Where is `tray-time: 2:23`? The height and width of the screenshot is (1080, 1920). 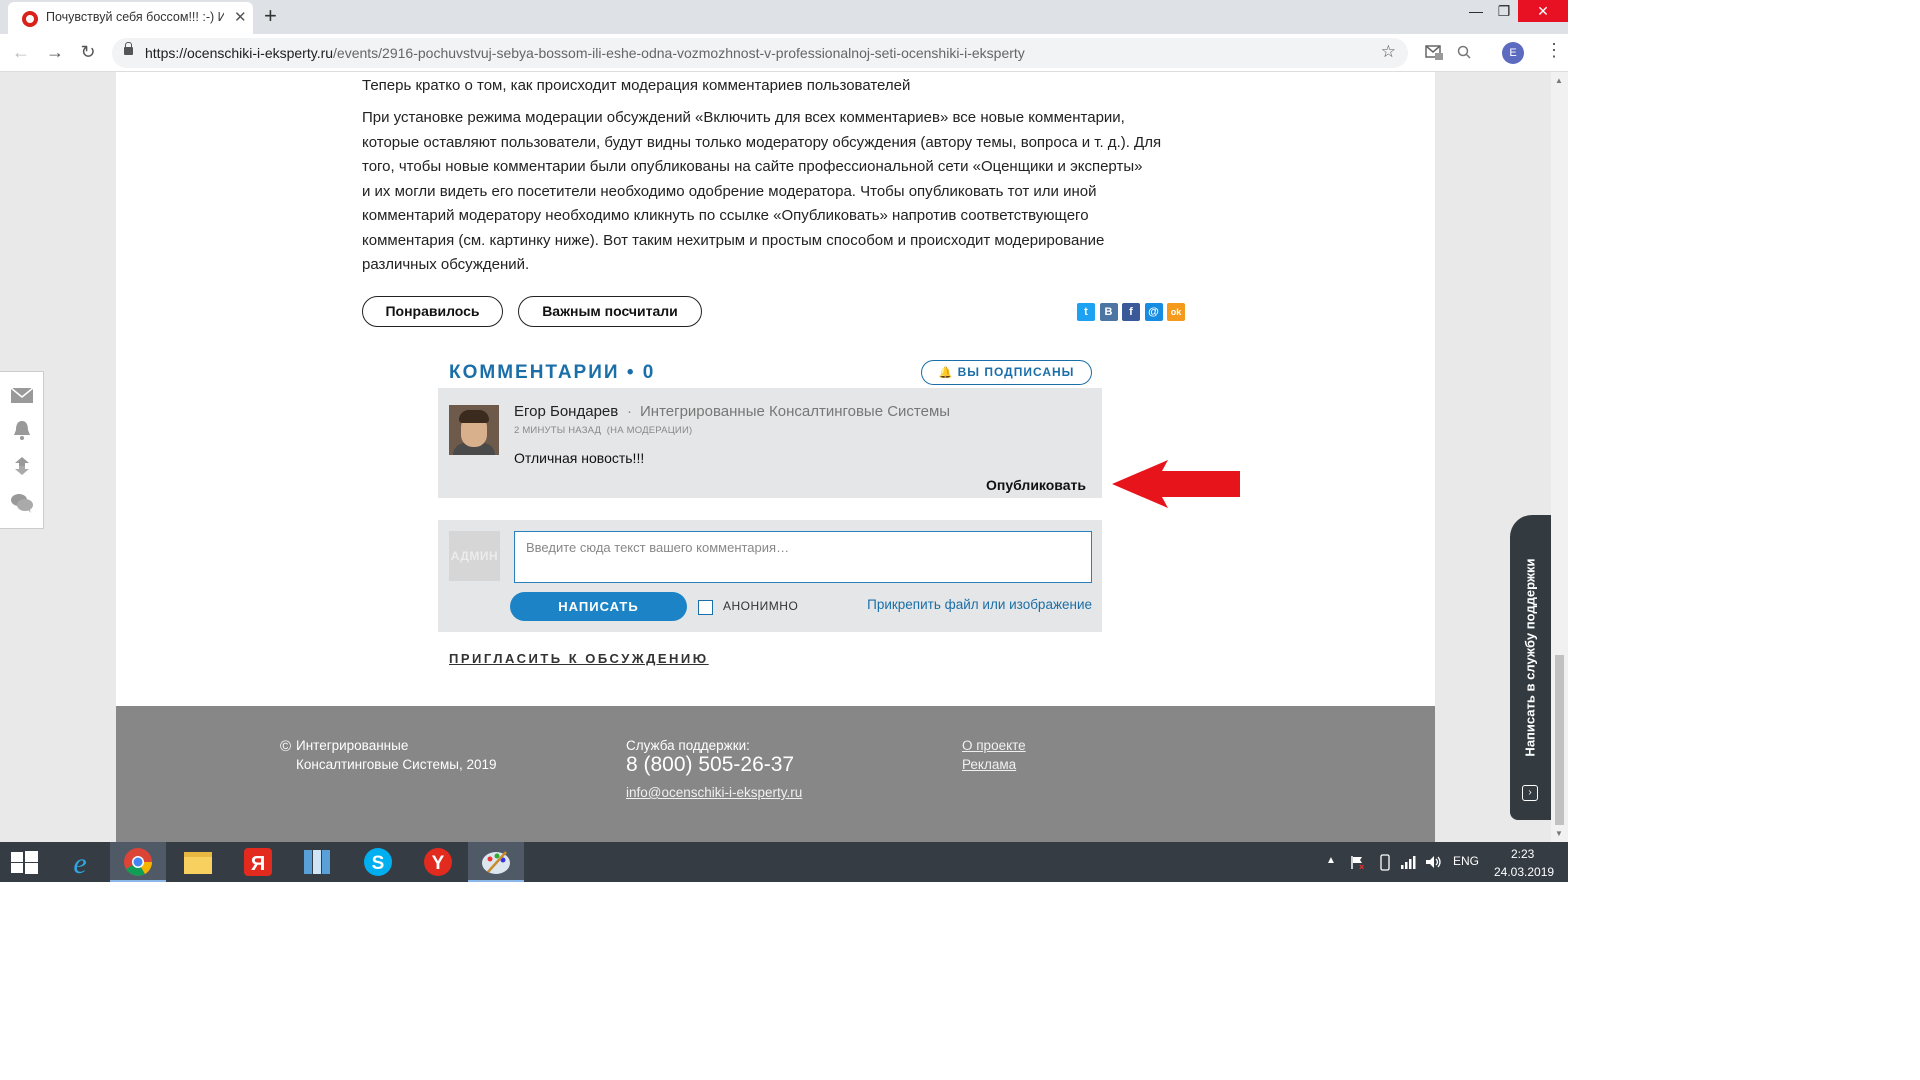 tray-time: 2:23 is located at coordinates (1522, 854).